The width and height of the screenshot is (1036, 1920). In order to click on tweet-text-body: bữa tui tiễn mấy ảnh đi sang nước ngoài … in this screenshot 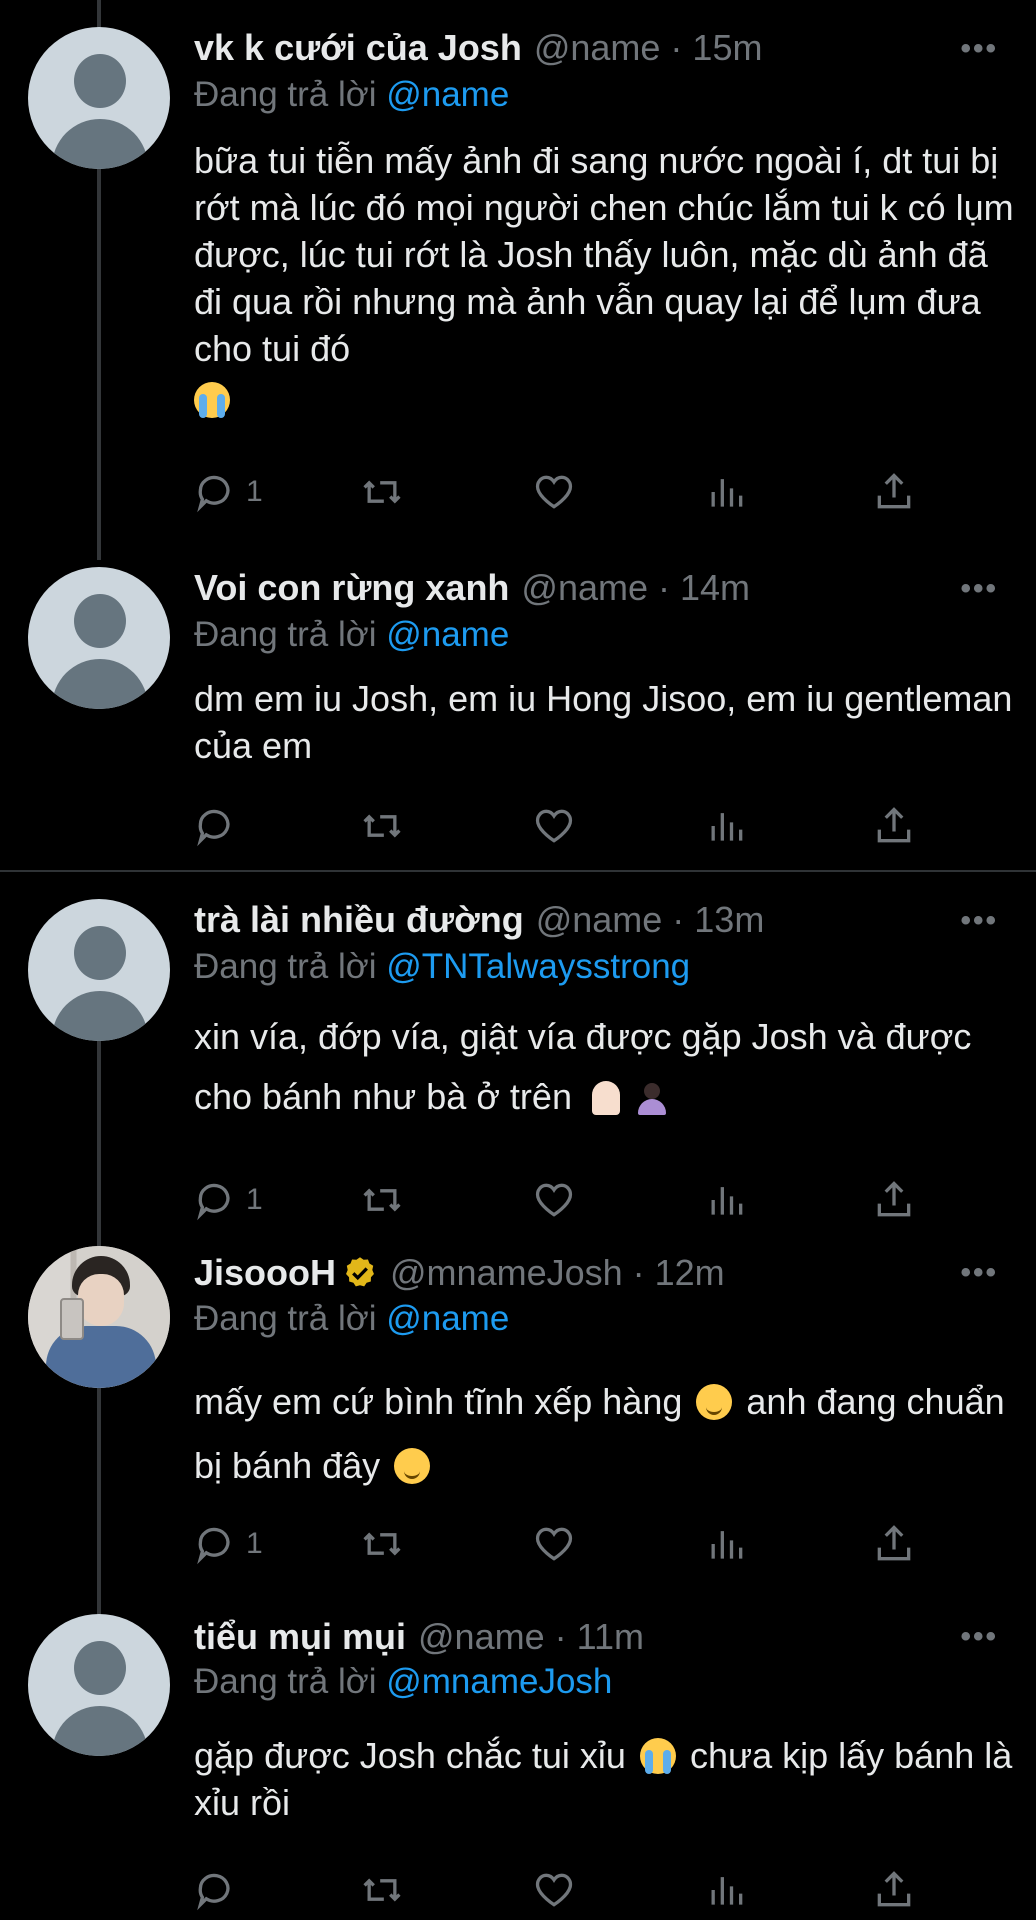, I will do `click(604, 254)`.